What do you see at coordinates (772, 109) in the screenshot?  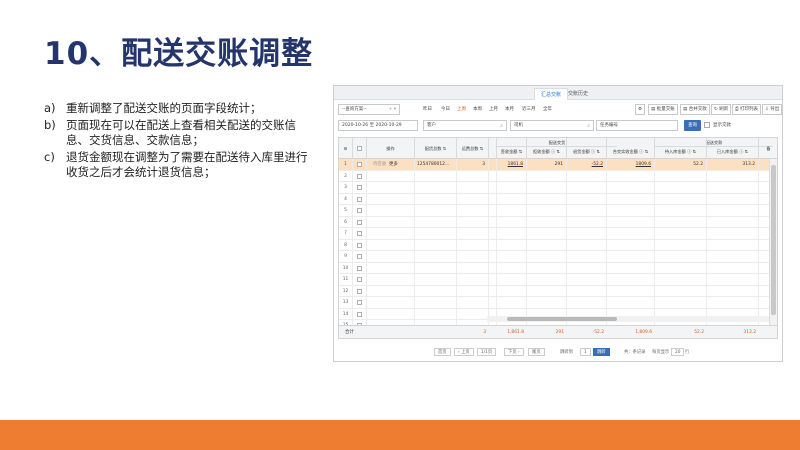 I see `export-button: ⇩ 导出` at bounding box center [772, 109].